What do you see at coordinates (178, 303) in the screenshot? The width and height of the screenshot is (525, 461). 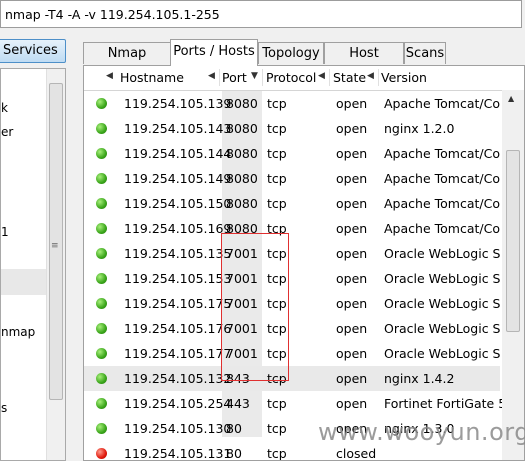 I see `cell-hostname: 119.254.105.175` at bounding box center [178, 303].